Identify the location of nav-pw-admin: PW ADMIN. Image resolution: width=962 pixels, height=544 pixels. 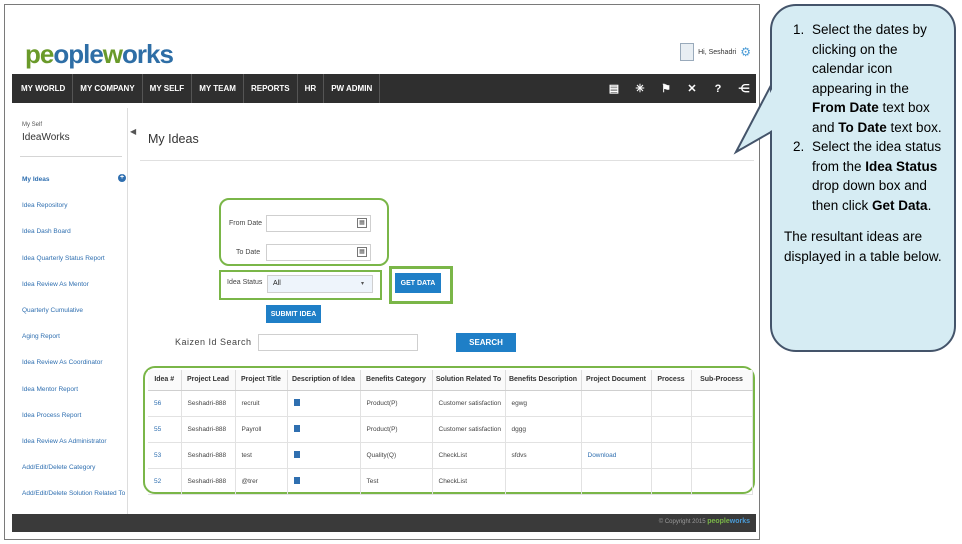
(352, 88).